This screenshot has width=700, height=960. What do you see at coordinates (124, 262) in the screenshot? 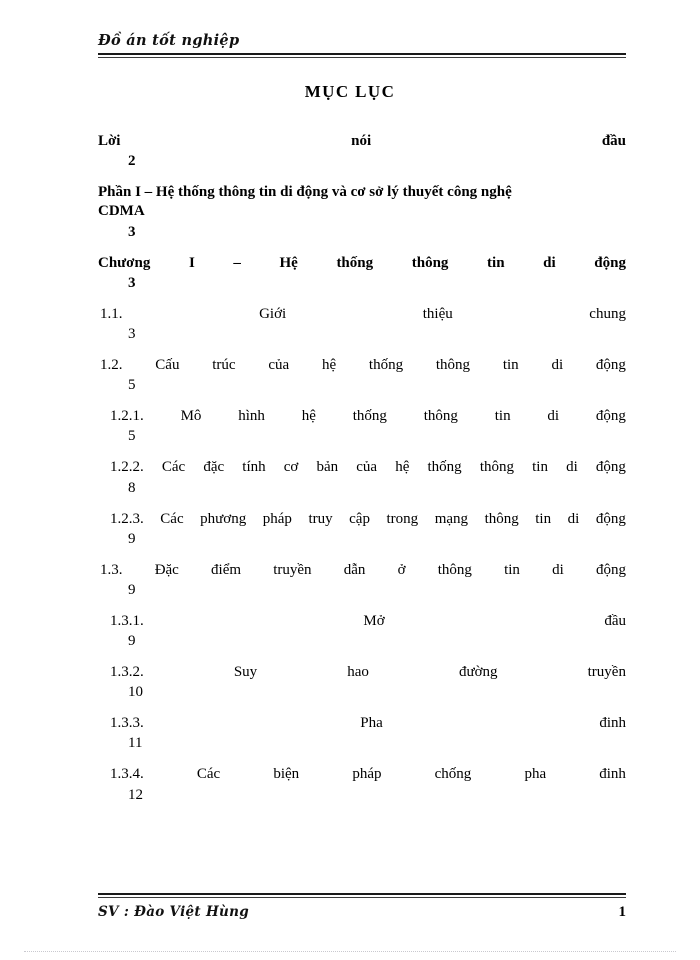
I see `toc-entry-word: Chương` at bounding box center [124, 262].